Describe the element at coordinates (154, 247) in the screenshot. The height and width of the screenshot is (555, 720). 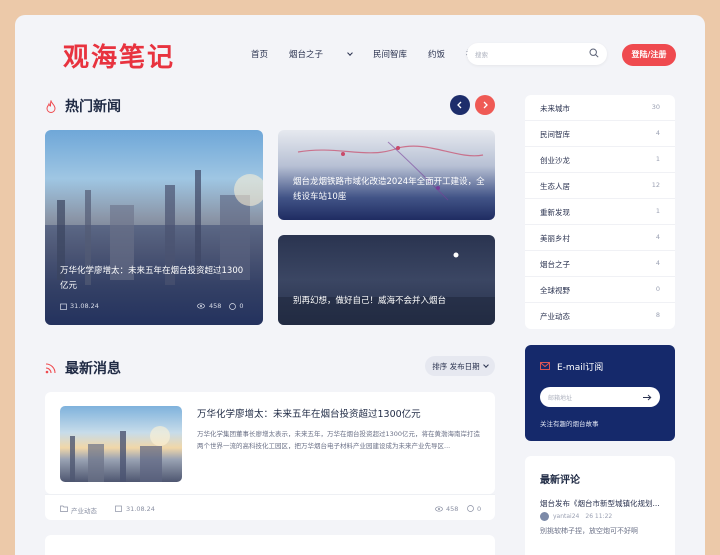
I see `card-image` at that location.